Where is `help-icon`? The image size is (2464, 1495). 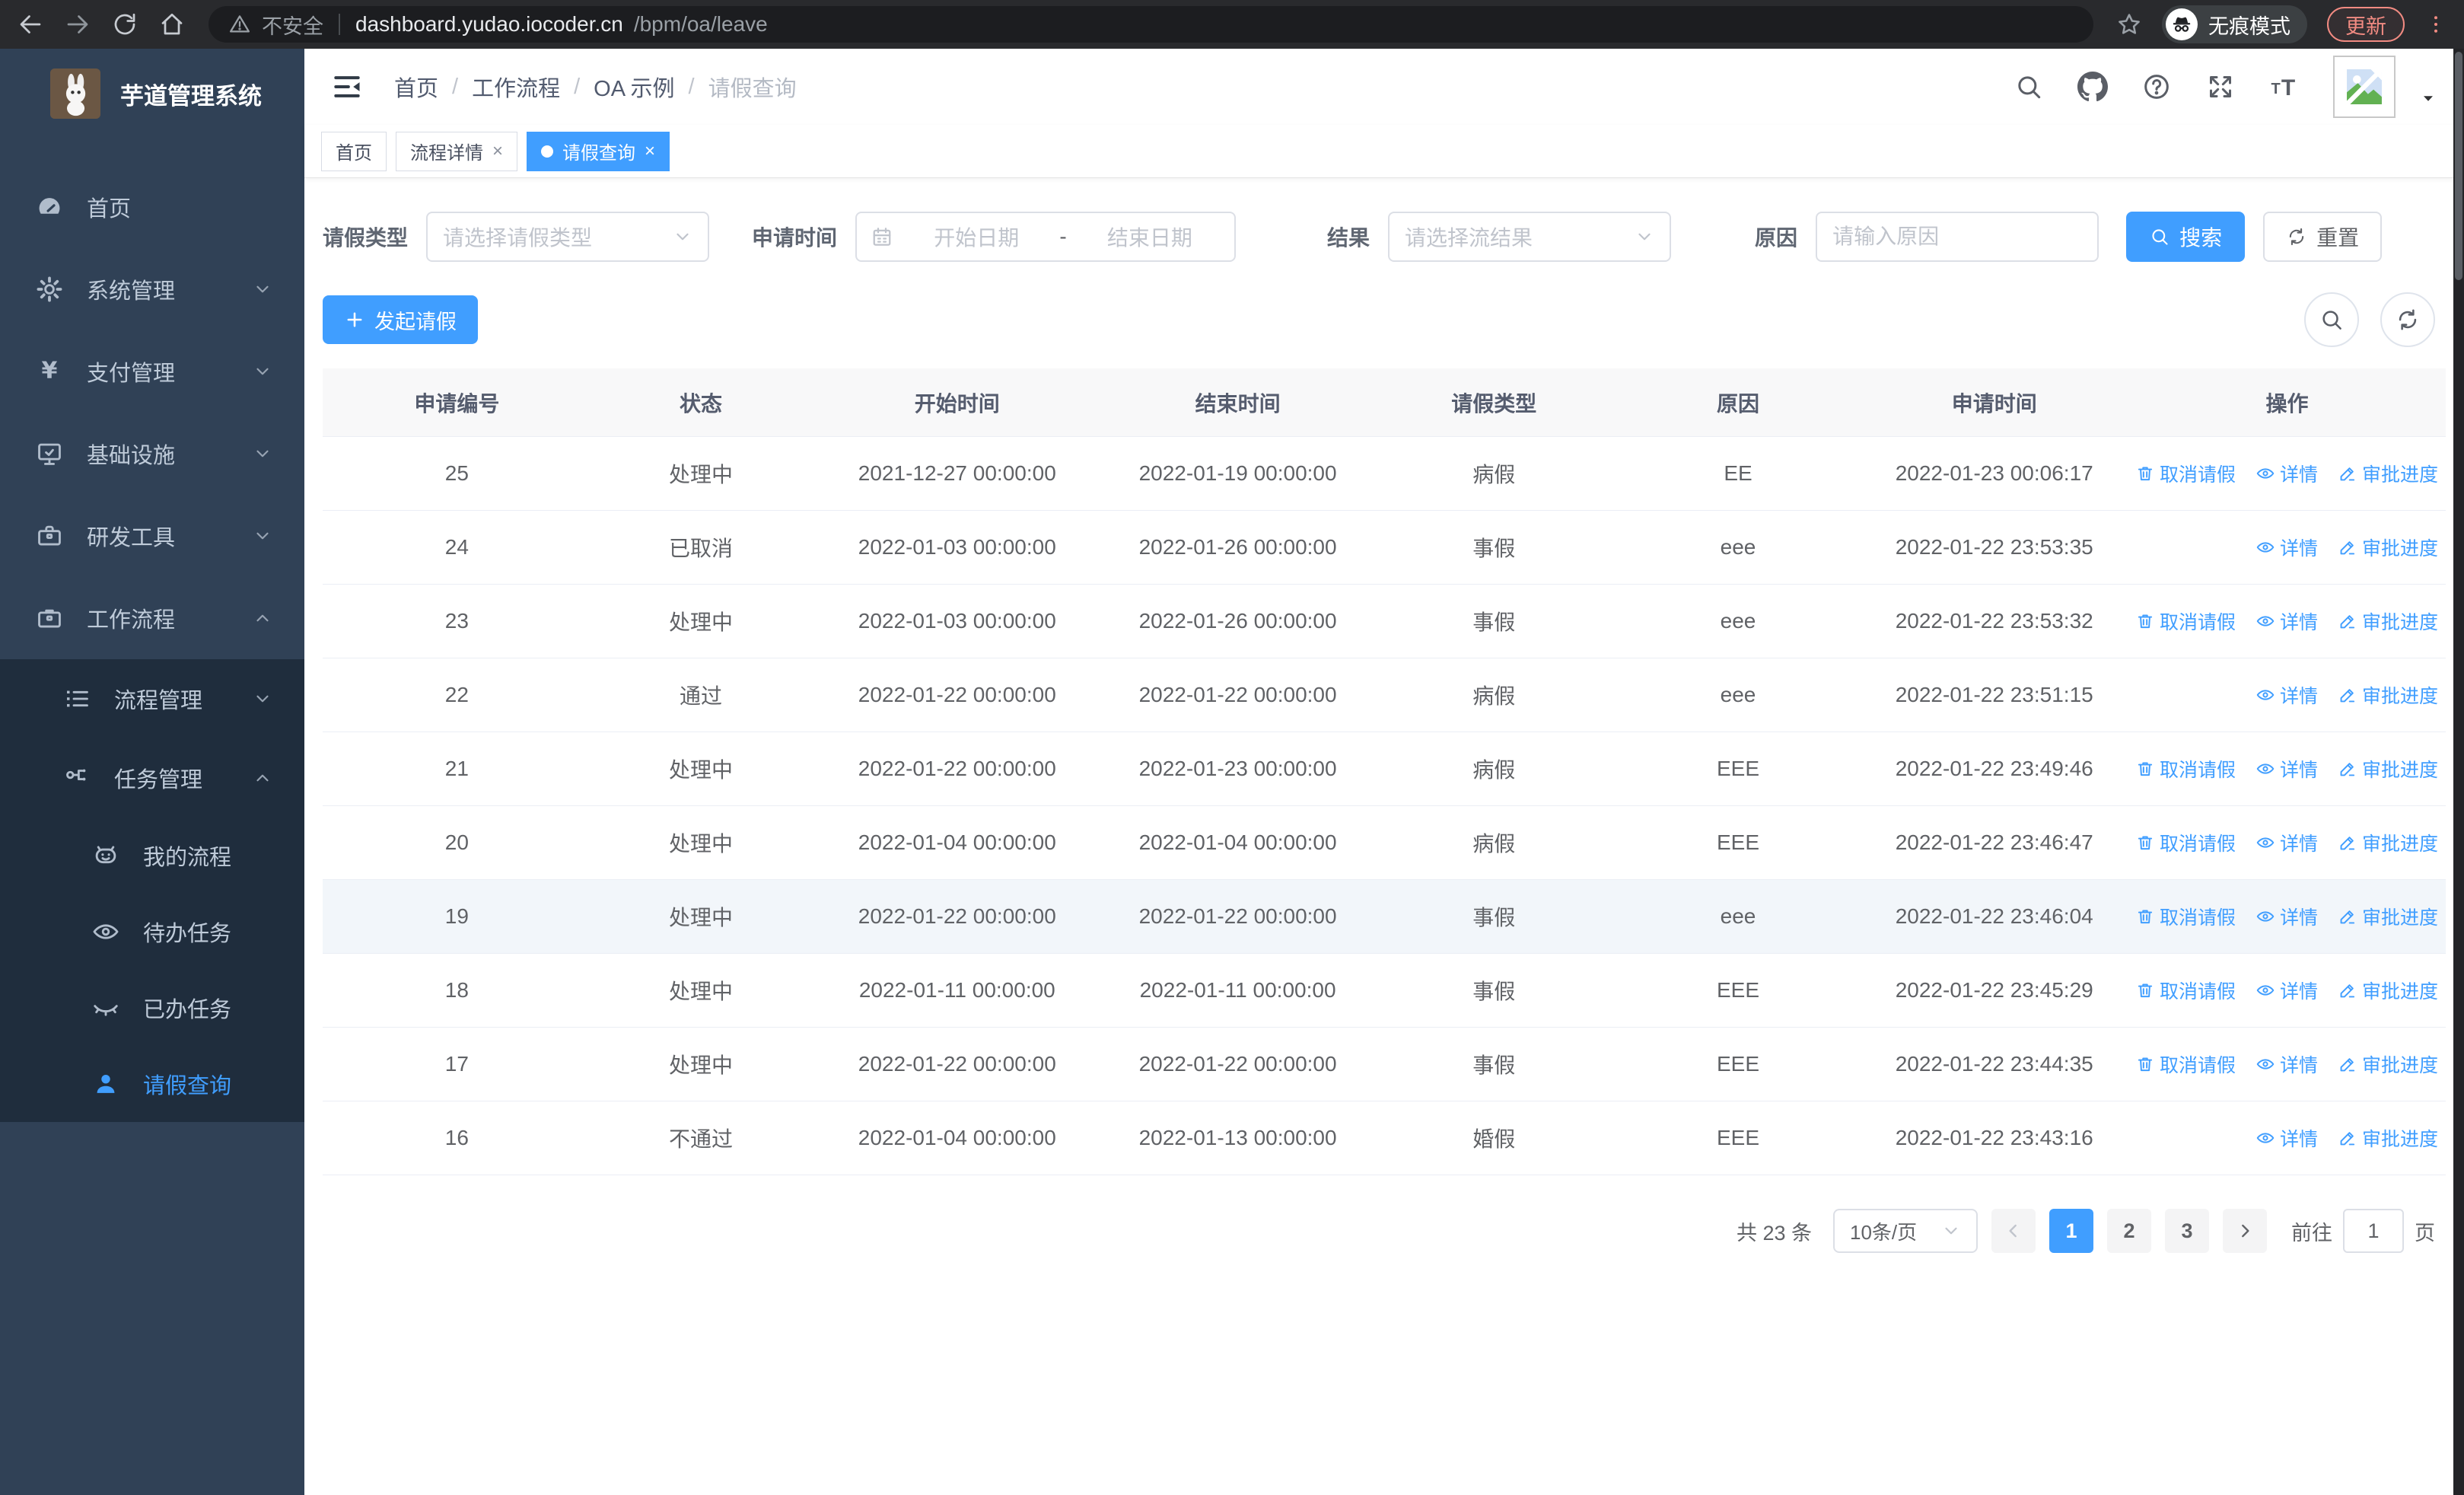
help-icon is located at coordinates (2156, 87).